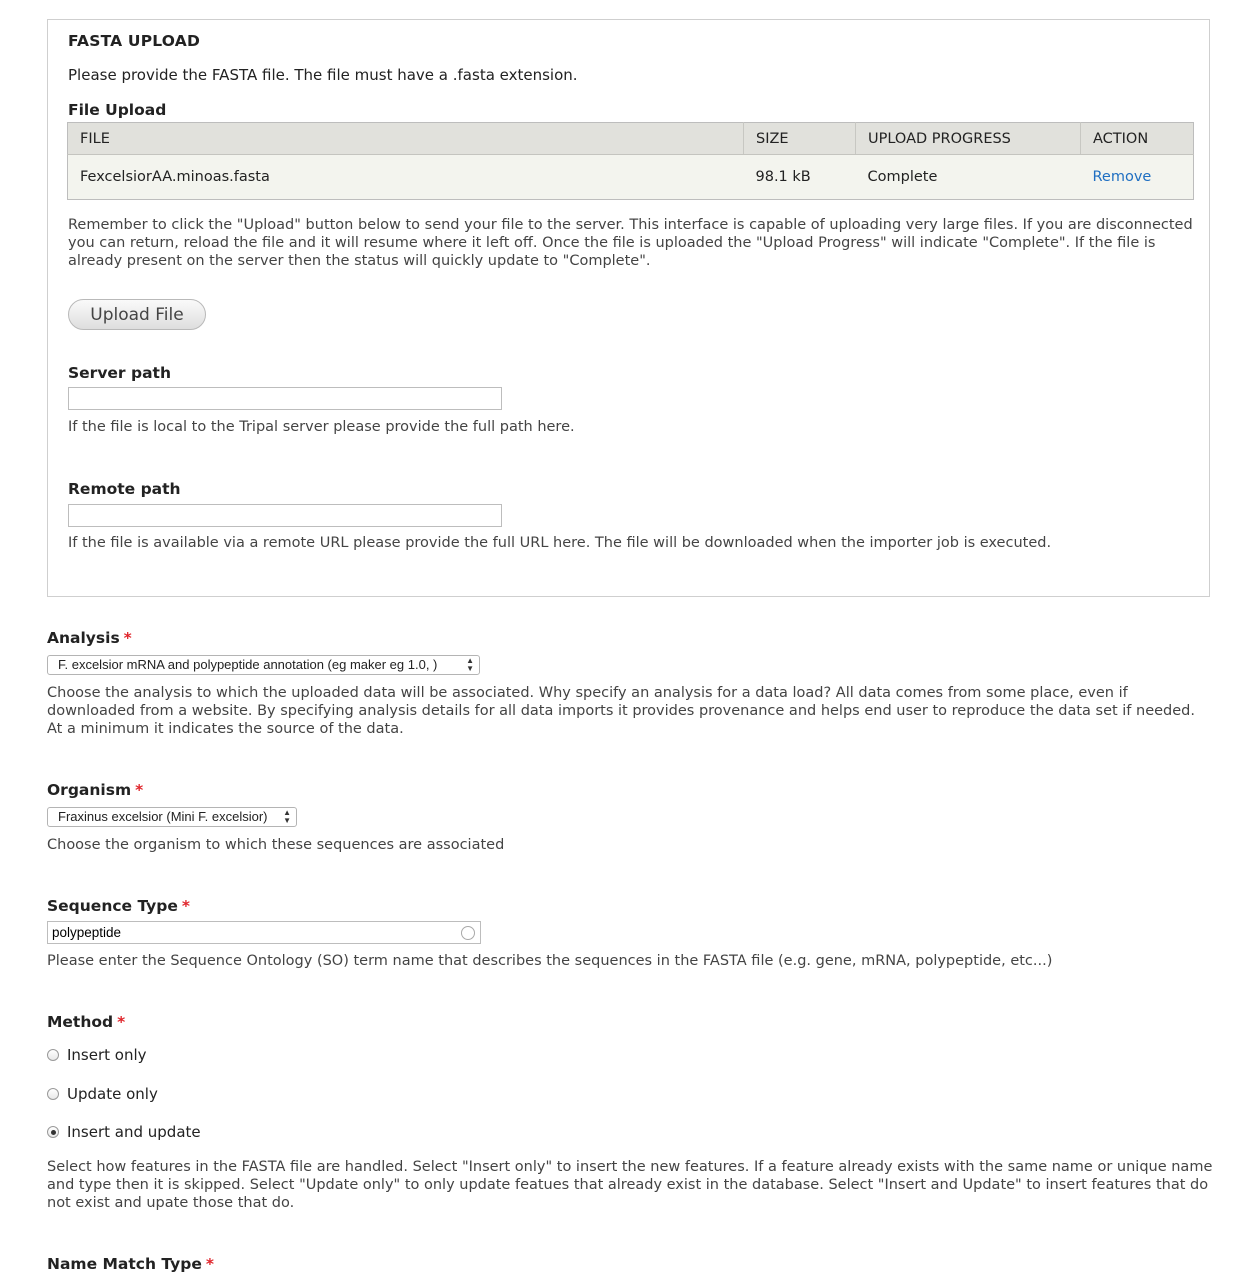  Describe the element at coordinates (285, 515) in the screenshot. I see `remote-path-input` at that location.